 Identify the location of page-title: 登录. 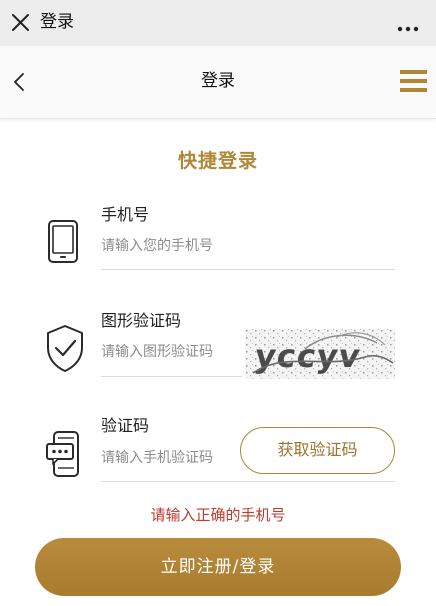
(218, 81).